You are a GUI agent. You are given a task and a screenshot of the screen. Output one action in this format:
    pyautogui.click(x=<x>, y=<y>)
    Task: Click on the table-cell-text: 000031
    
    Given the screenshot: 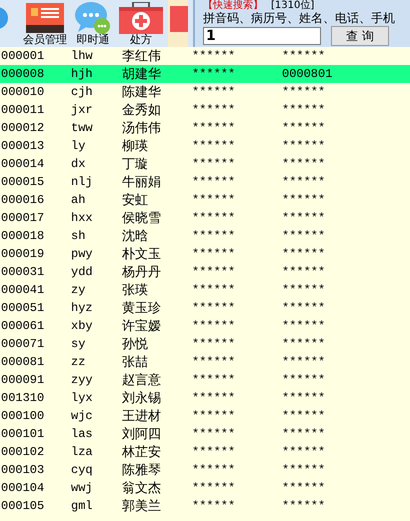 What is the action you would take?
    pyautogui.click(x=23, y=272)
    